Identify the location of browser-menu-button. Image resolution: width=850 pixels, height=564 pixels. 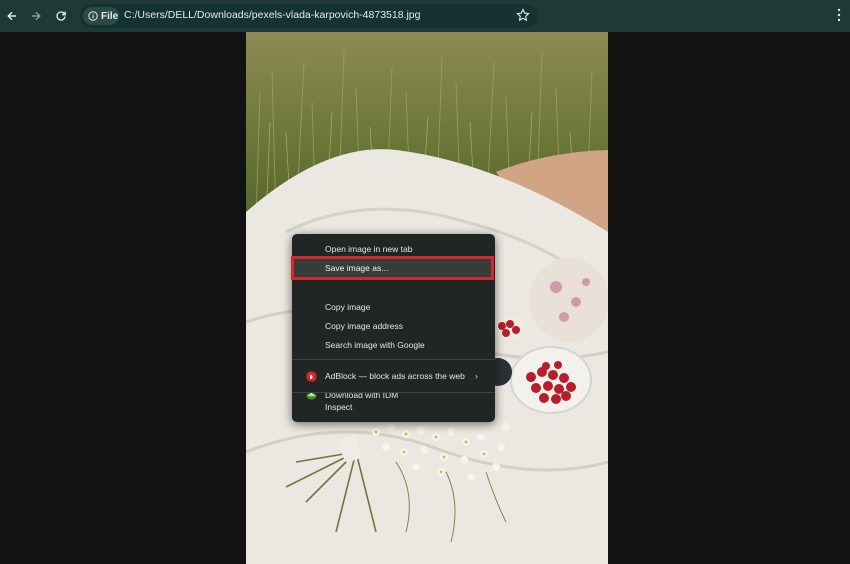
(839, 17).